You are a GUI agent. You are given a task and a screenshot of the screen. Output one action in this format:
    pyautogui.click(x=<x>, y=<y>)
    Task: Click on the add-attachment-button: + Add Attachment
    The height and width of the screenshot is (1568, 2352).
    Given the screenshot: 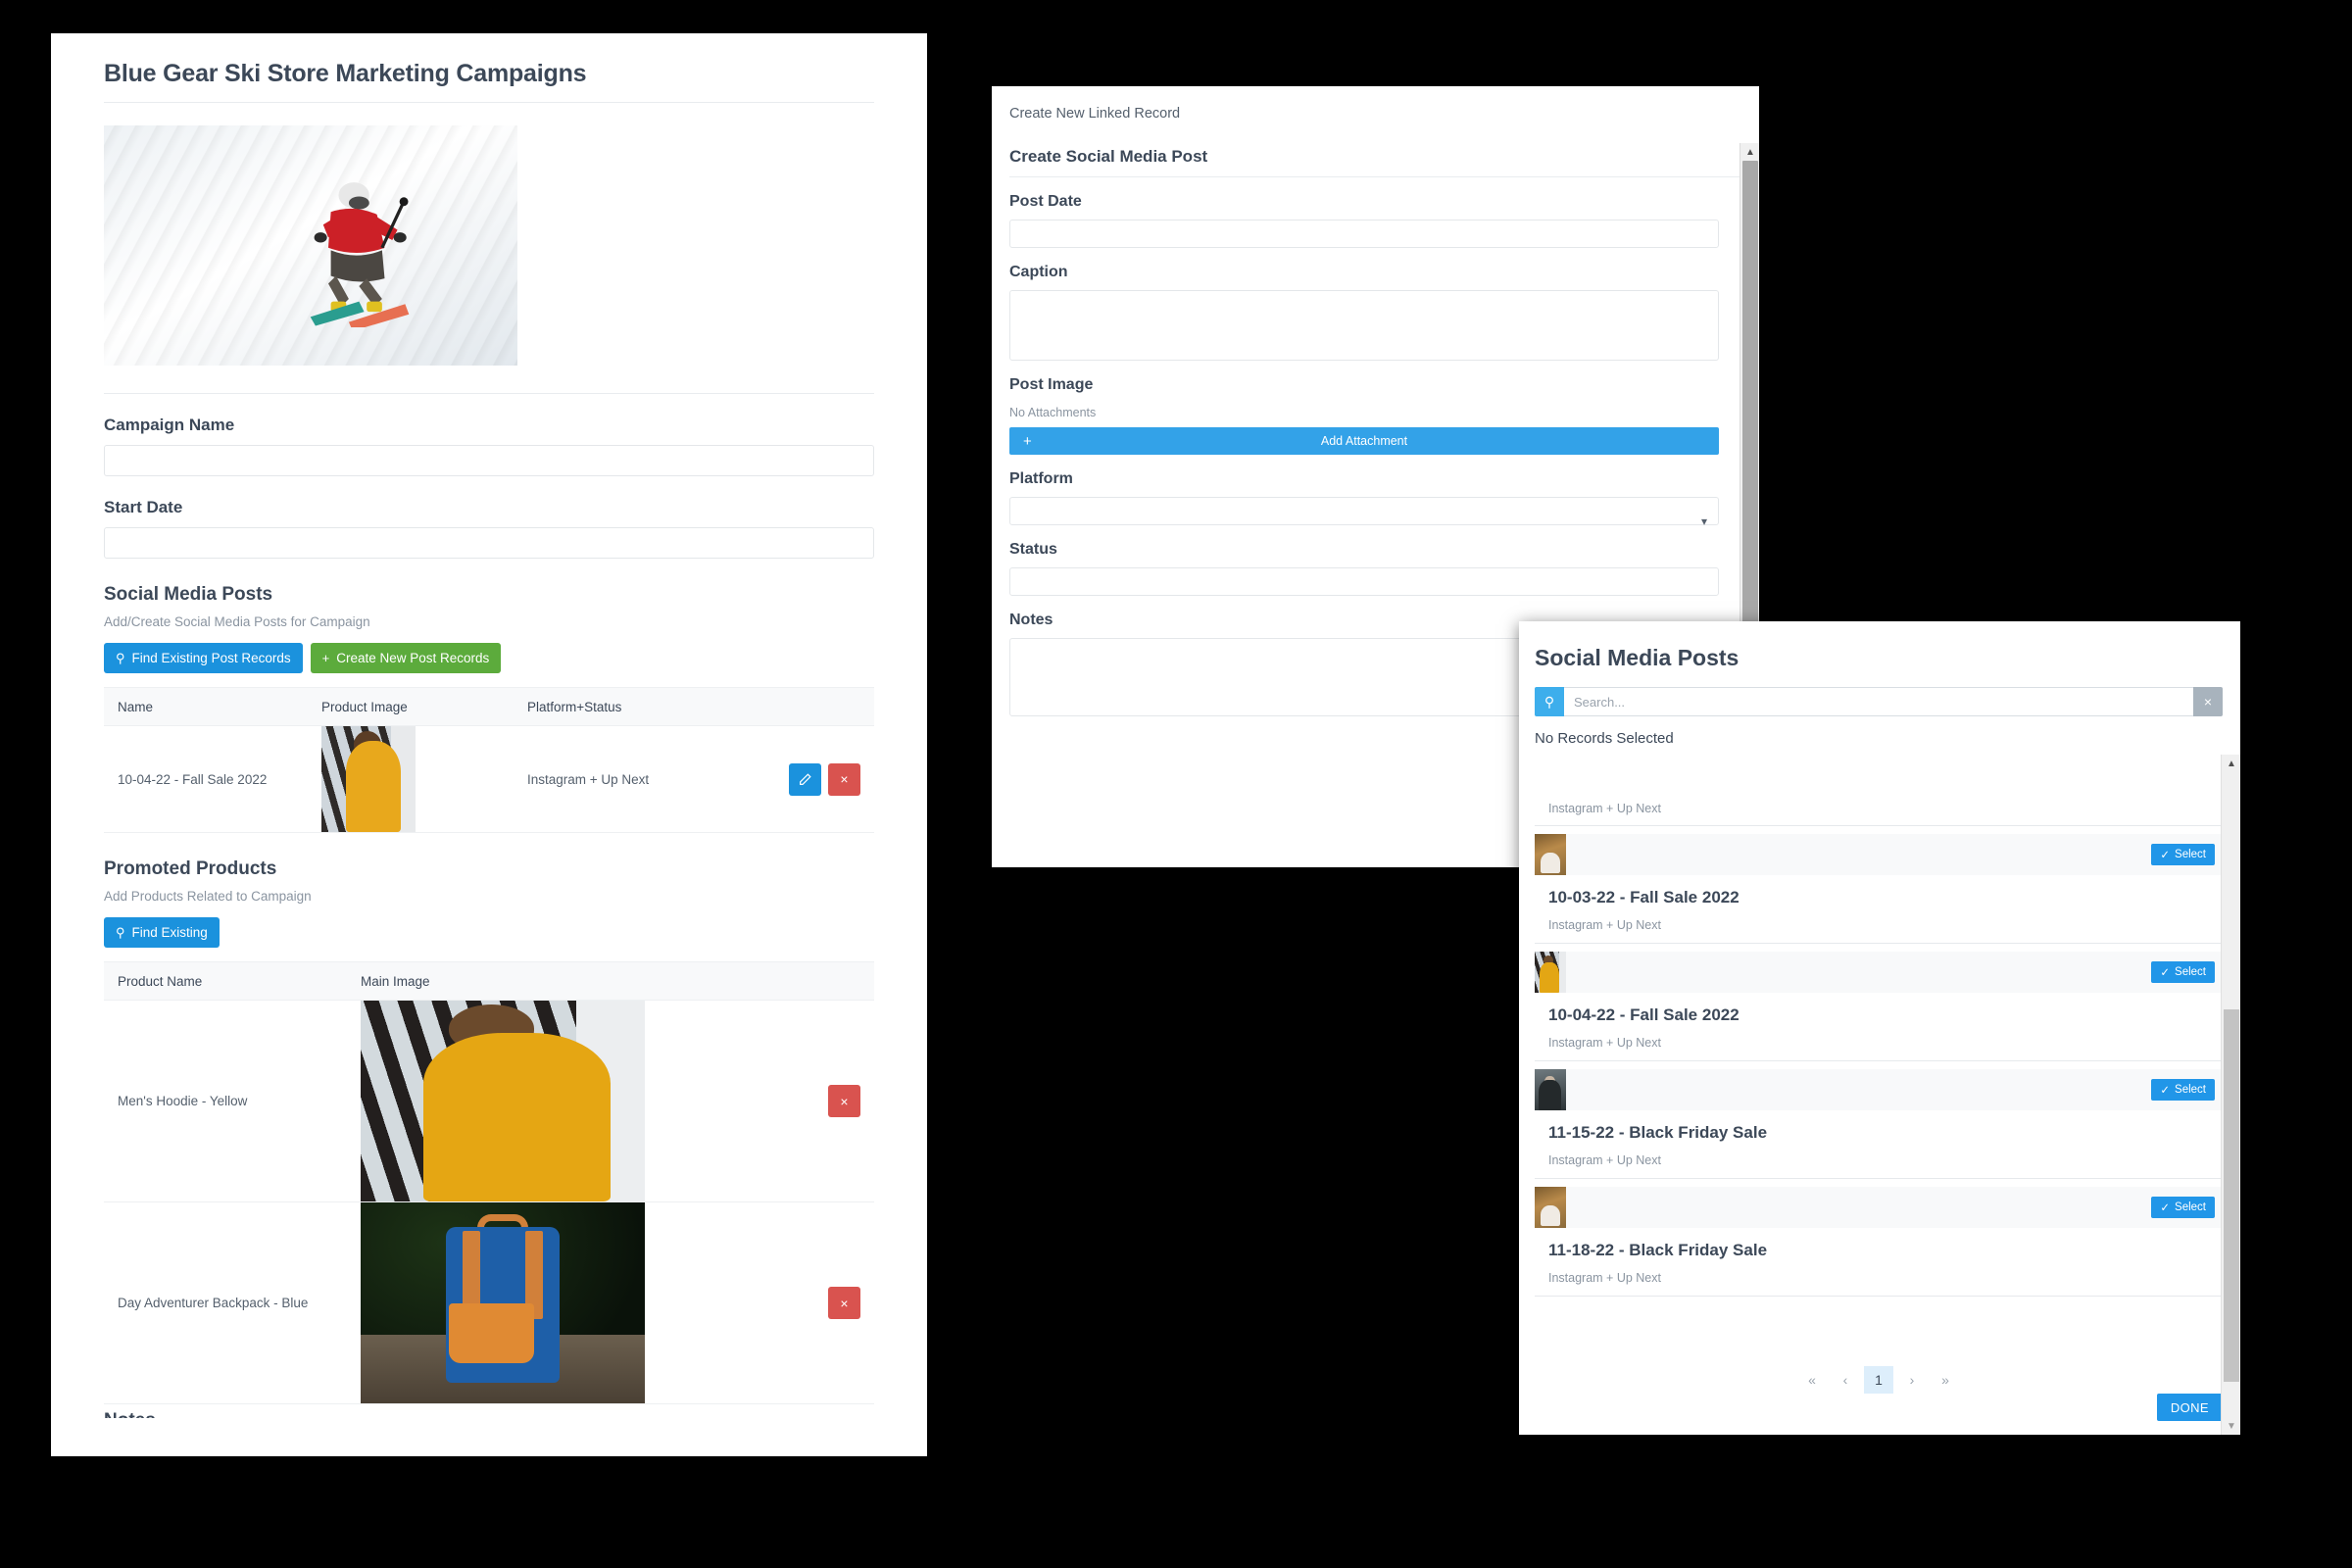 What is the action you would take?
    pyautogui.click(x=1364, y=441)
    